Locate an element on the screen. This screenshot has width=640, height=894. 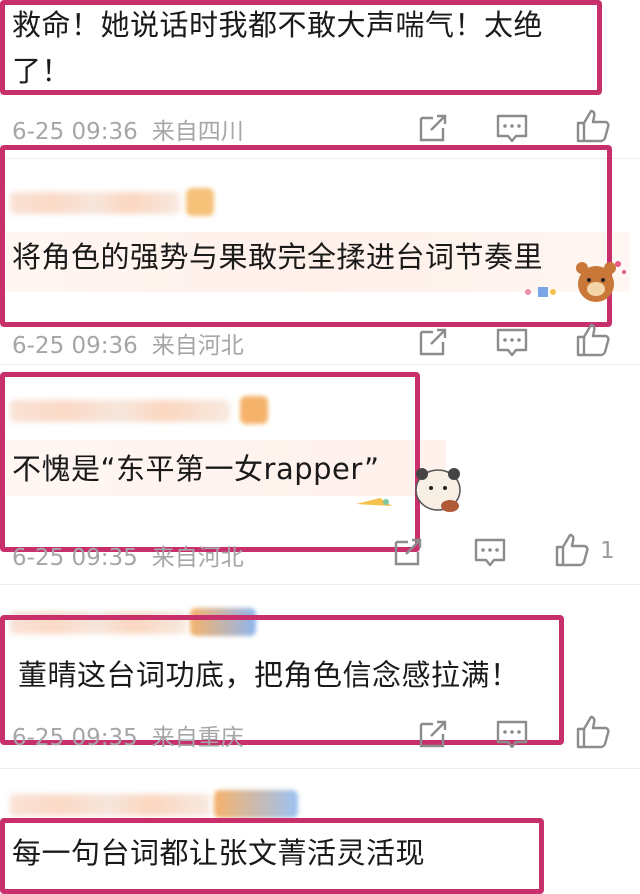
comment-meta: 6-25 09:36 来自四川 is located at coordinates (135, 129).